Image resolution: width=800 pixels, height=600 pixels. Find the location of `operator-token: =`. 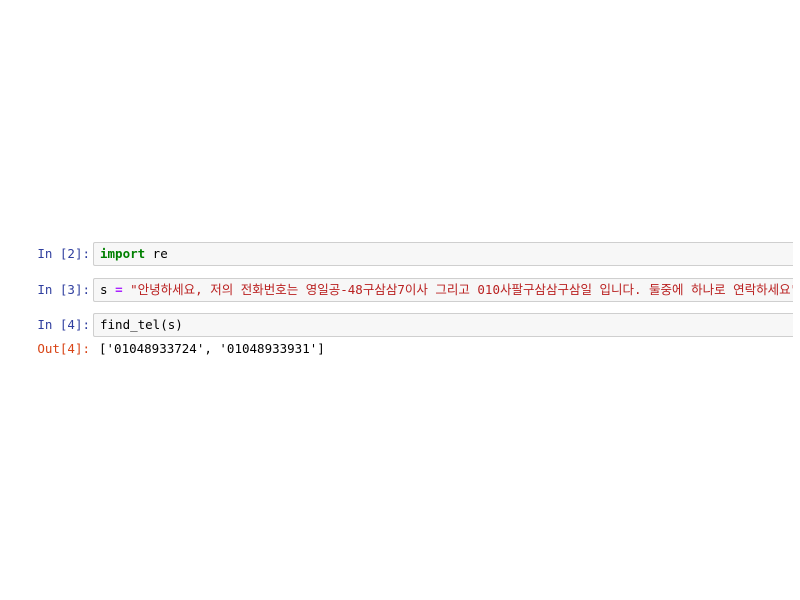

operator-token: = is located at coordinates (119, 289).